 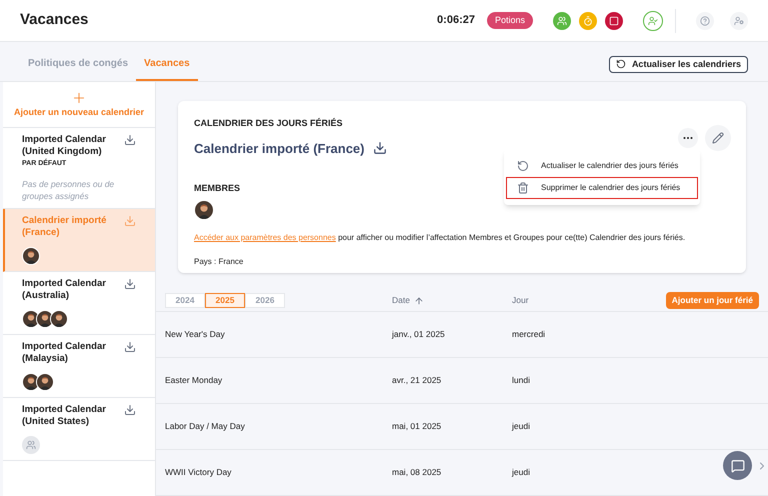 What do you see at coordinates (520, 300) in the screenshot?
I see `column-header: Jour` at bounding box center [520, 300].